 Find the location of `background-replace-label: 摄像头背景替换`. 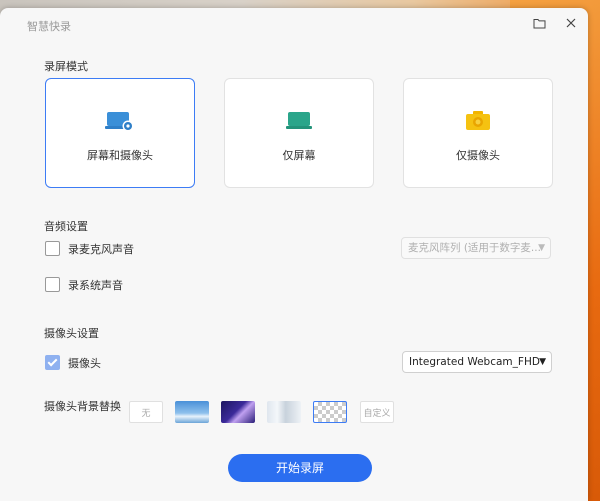

background-replace-label: 摄像头背景替换 is located at coordinates (82, 406).